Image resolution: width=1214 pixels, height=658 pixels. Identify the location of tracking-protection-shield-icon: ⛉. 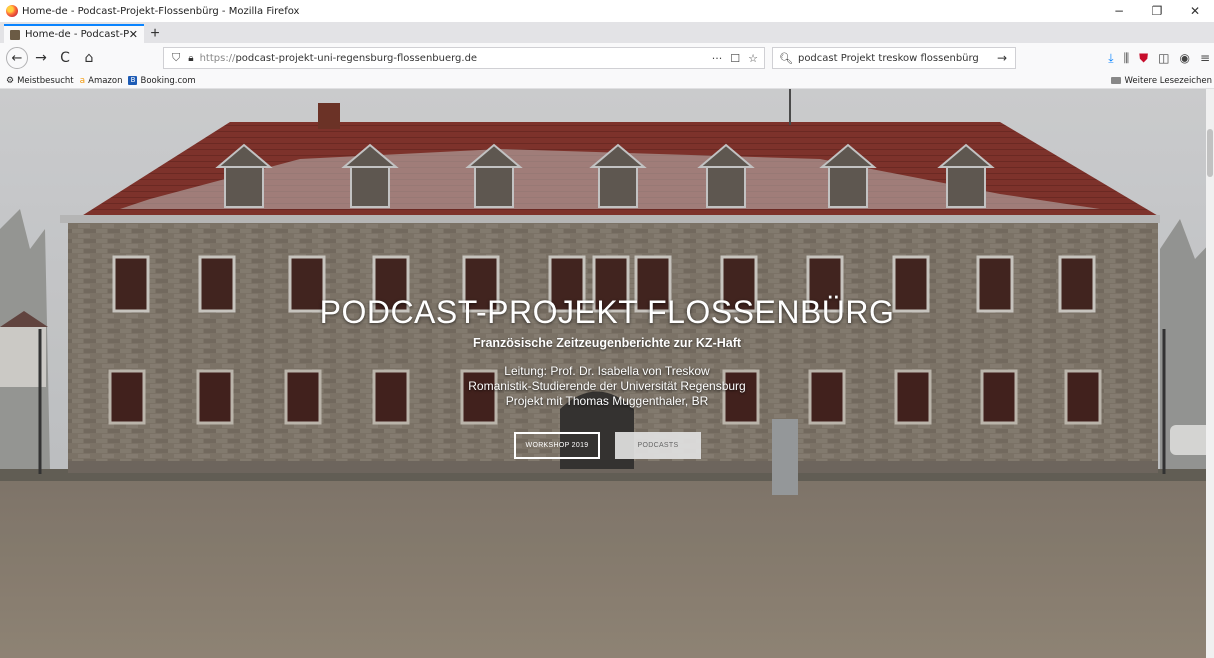
(176, 58).